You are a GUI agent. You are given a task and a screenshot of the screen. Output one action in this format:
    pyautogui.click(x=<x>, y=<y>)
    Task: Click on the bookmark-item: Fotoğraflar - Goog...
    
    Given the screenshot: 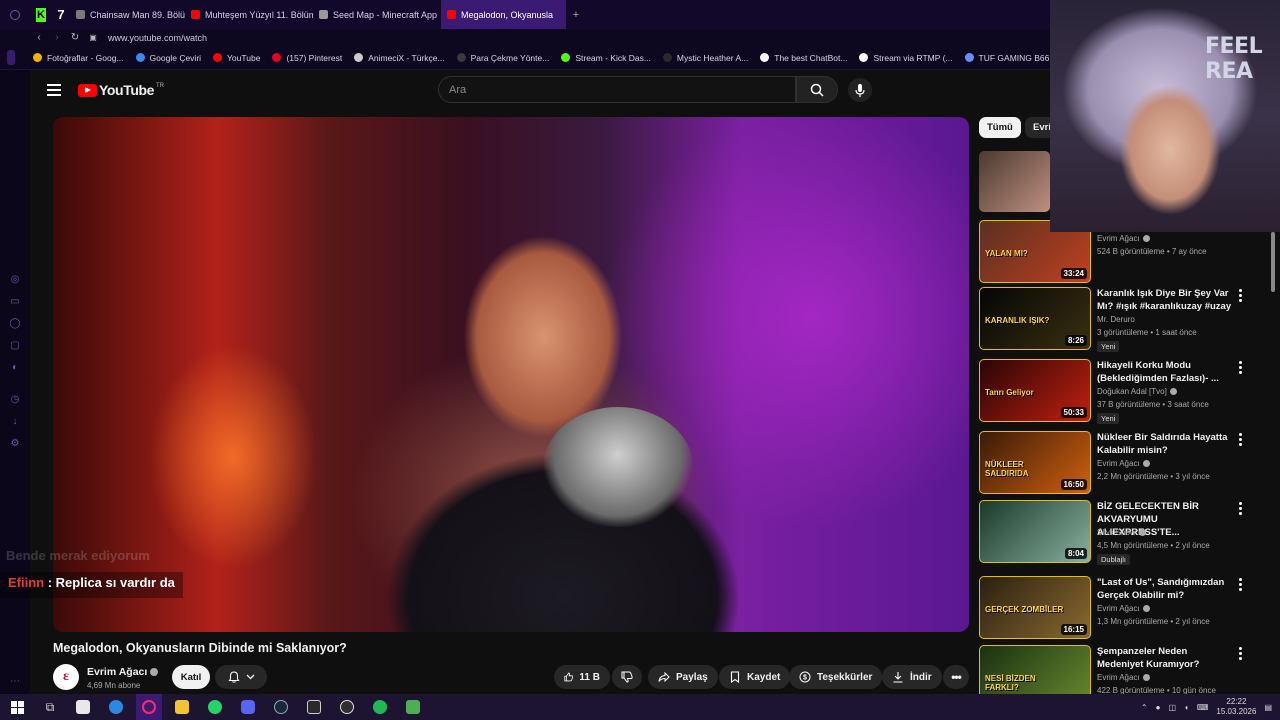 What is the action you would take?
    pyautogui.click(x=78, y=58)
    